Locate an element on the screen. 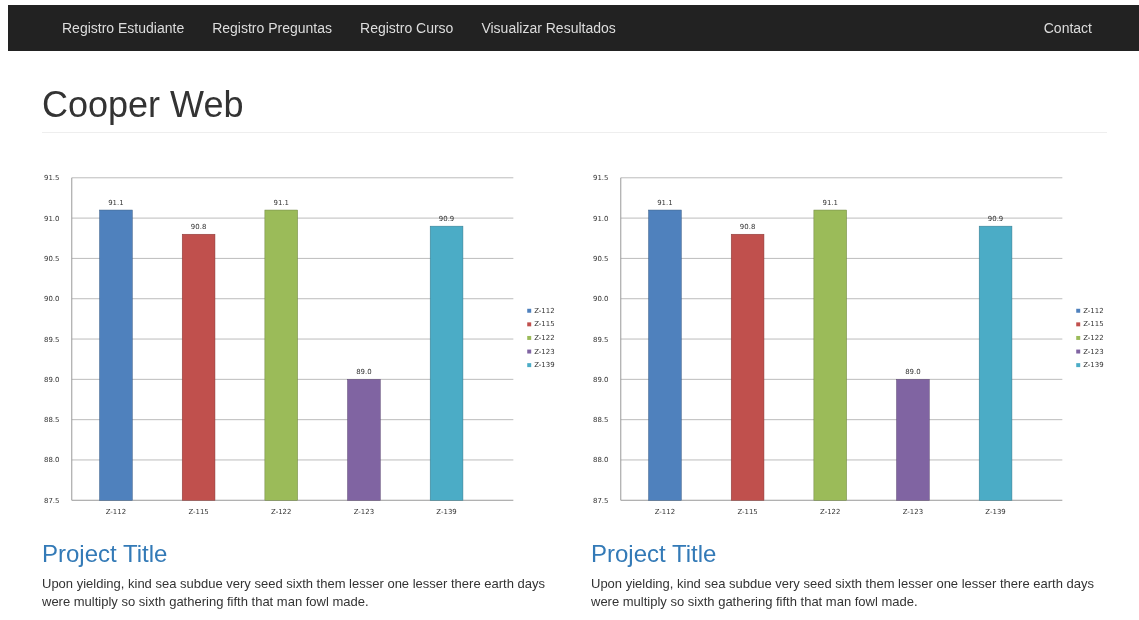 This screenshot has height=620, width=1139. nav-link: Registro Preguntas is located at coordinates (272, 28).